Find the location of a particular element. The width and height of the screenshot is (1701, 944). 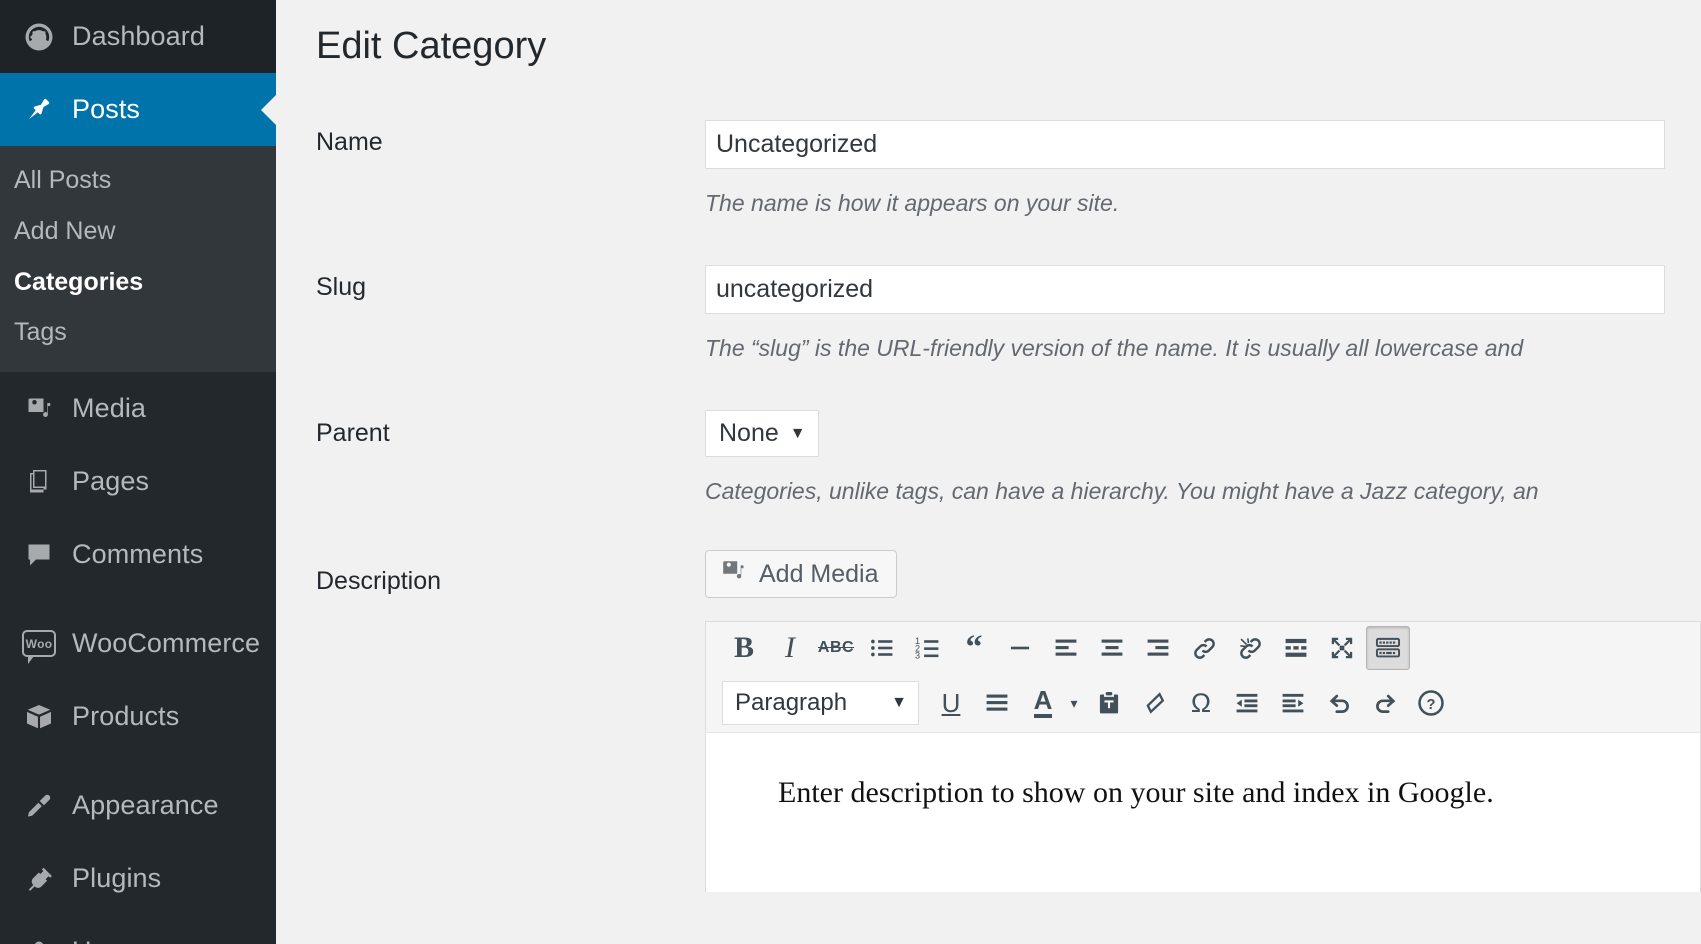

align-left-icon is located at coordinates (1066, 648).